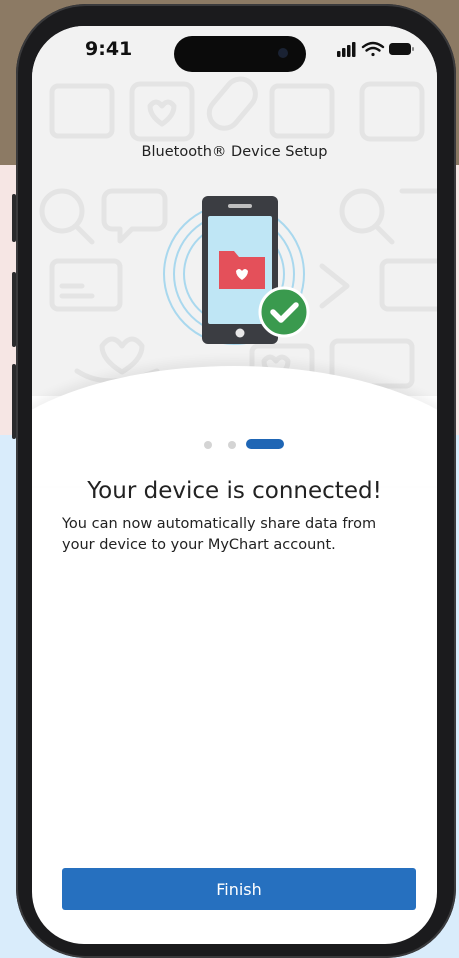 Image resolution: width=459 pixels, height=958 pixels. I want to click on page-indicator, so click(246, 445).